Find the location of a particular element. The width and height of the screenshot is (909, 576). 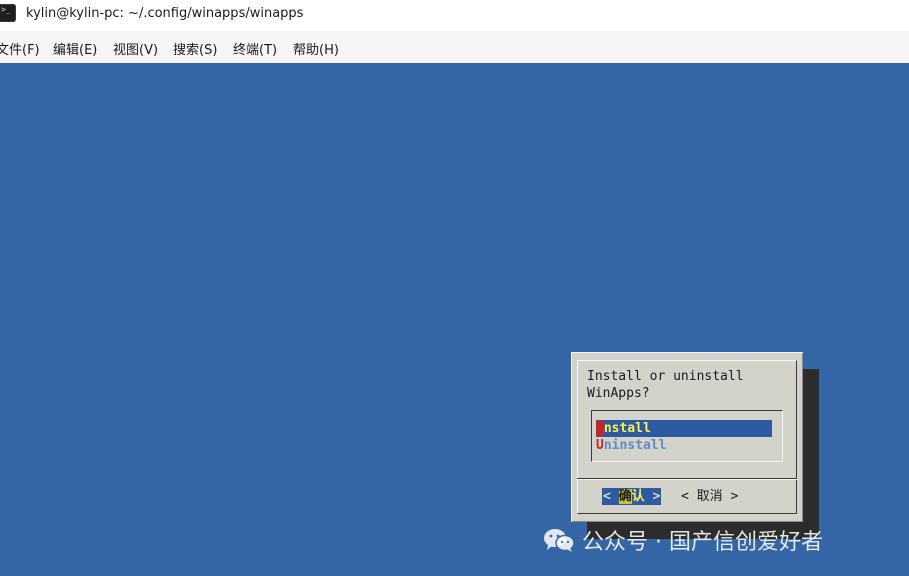

menu-help: 帮助(H) is located at coordinates (316, 48).